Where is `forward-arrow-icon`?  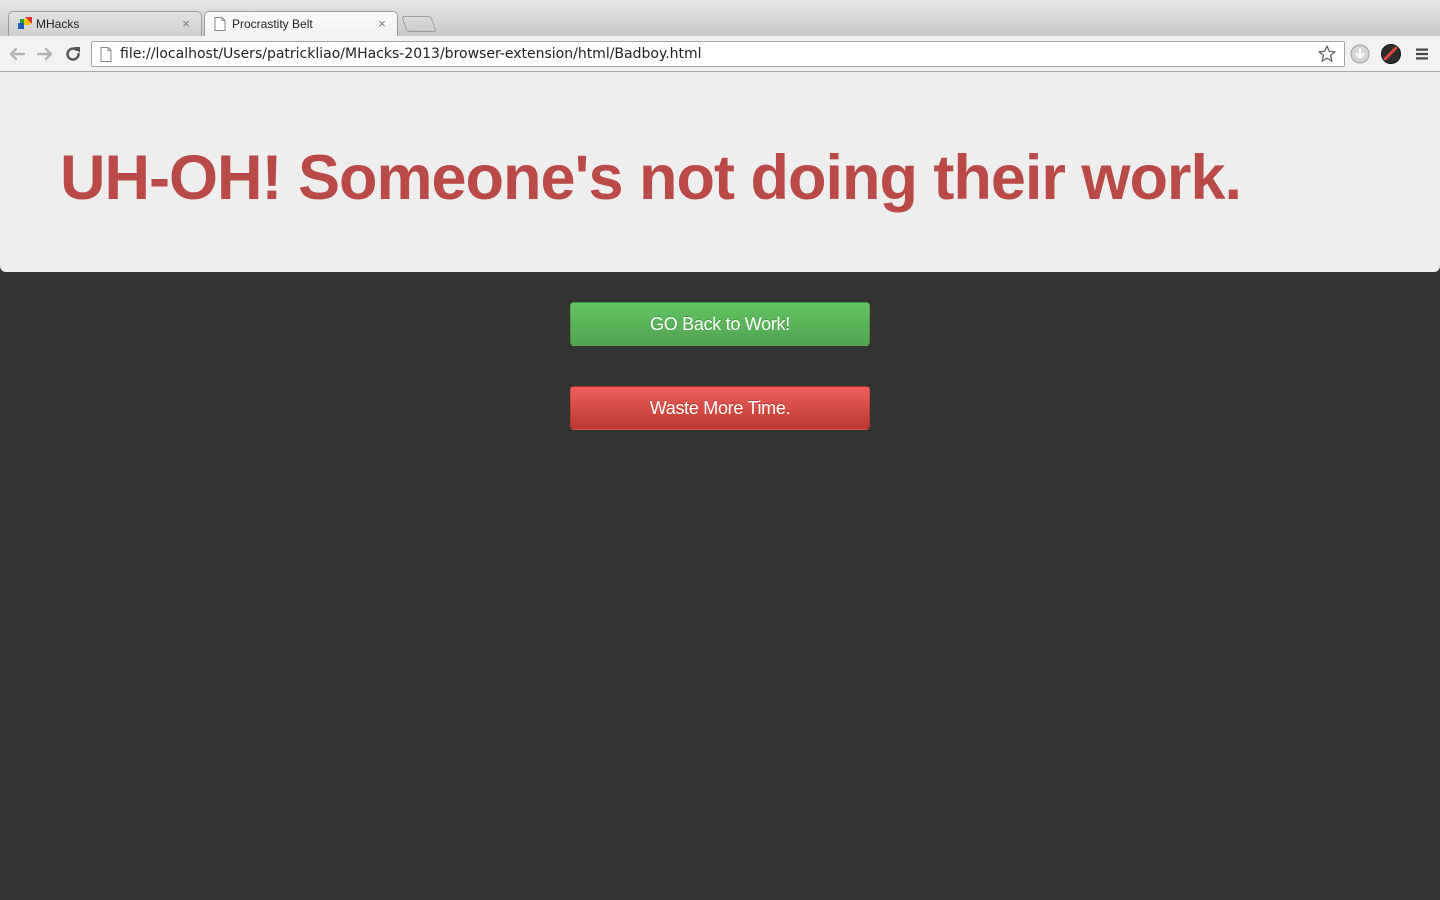 forward-arrow-icon is located at coordinates (44, 54).